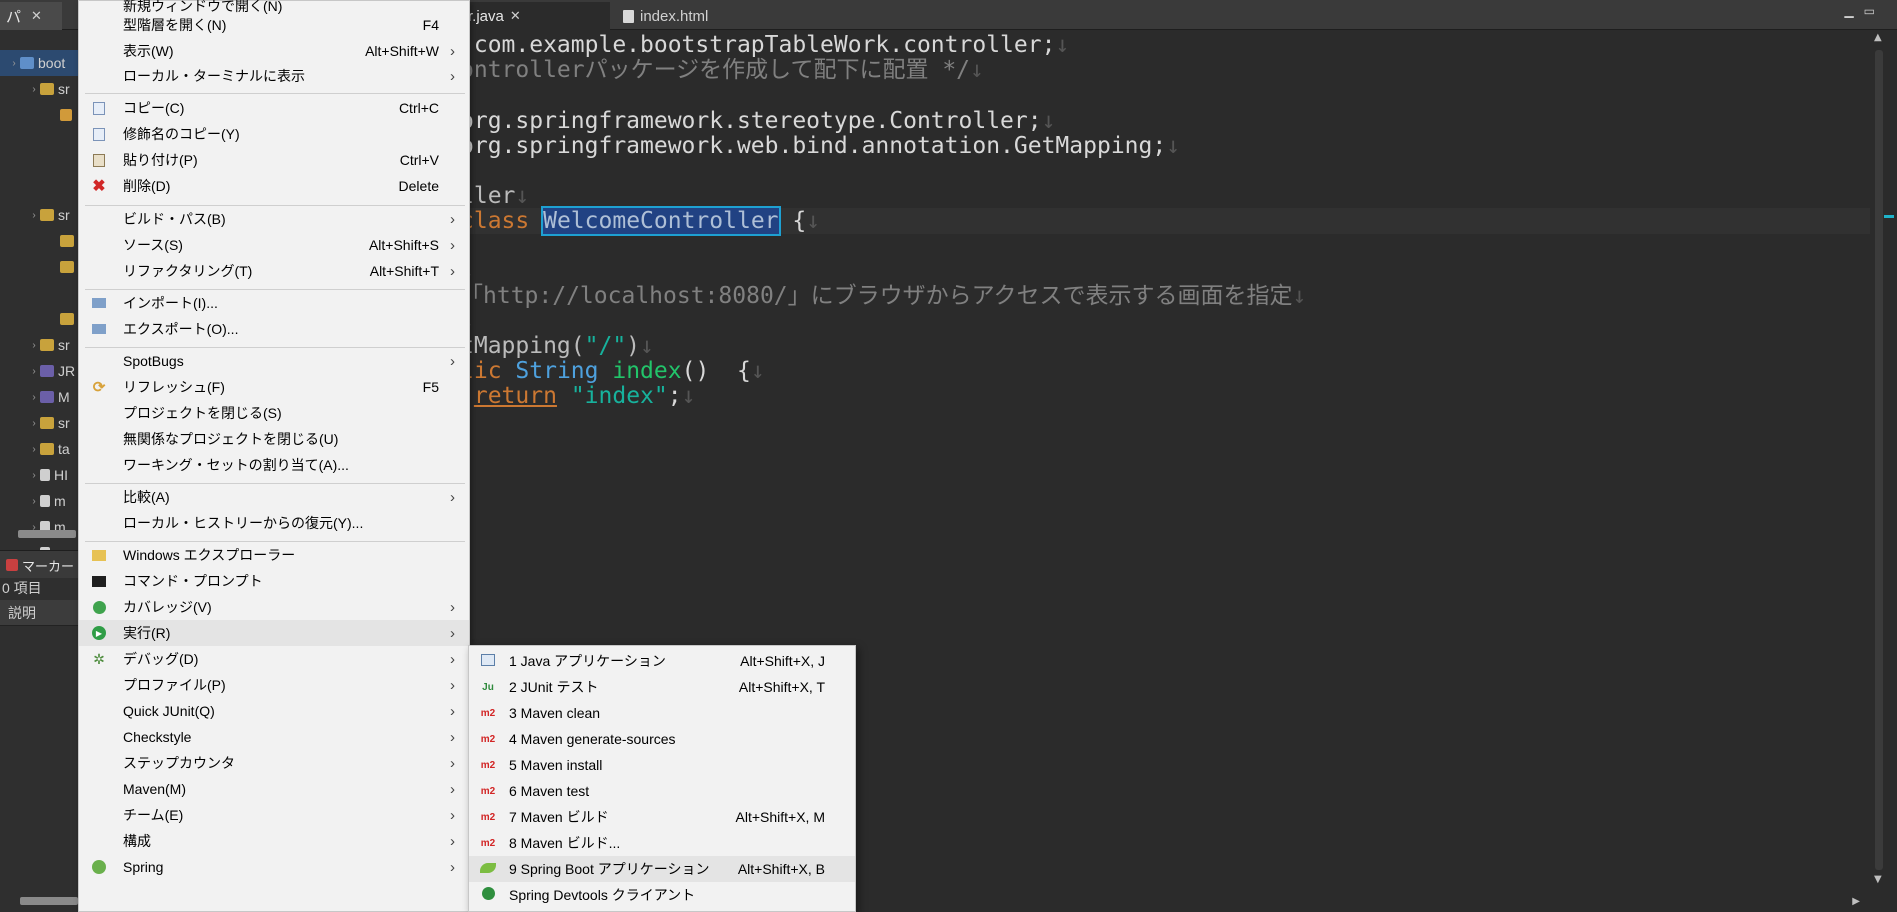 This screenshot has height=912, width=1897. Describe the element at coordinates (274, 841) in the screenshot. I see `menu-item: 構成 ›` at that location.